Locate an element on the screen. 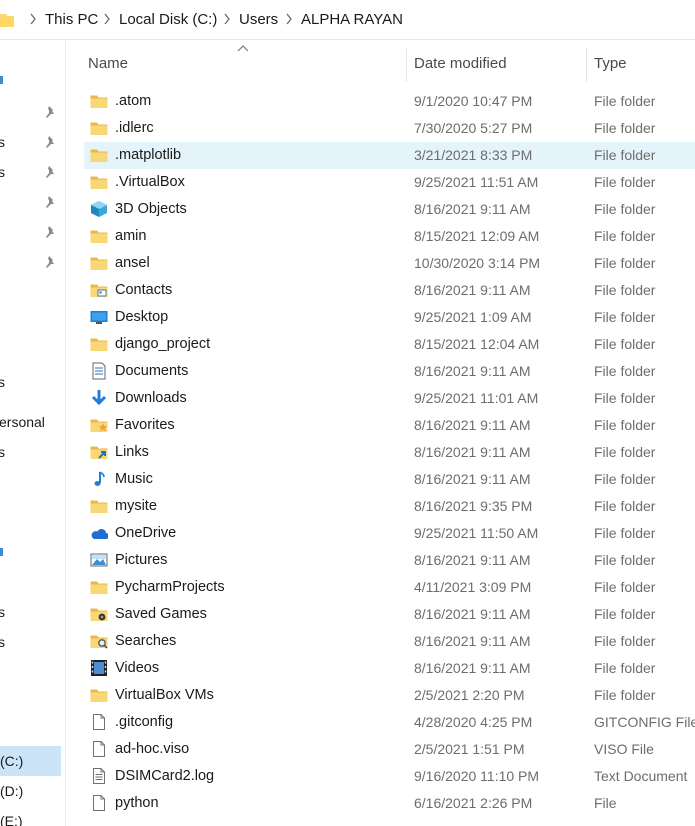 The width and height of the screenshot is (695, 826). file-row: .idlerc 7/30/2020 5:27 PM File folder is located at coordinates (389, 128).